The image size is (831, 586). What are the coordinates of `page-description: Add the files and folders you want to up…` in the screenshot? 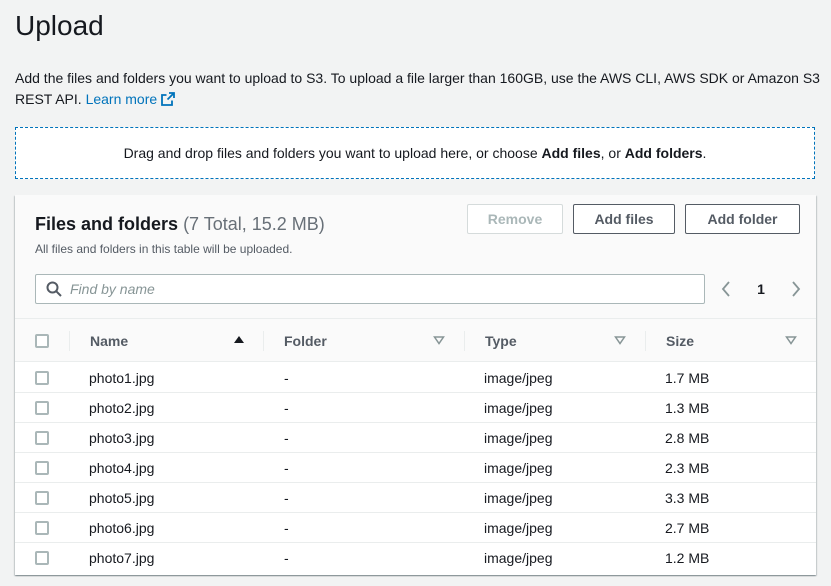 It's located at (417, 90).